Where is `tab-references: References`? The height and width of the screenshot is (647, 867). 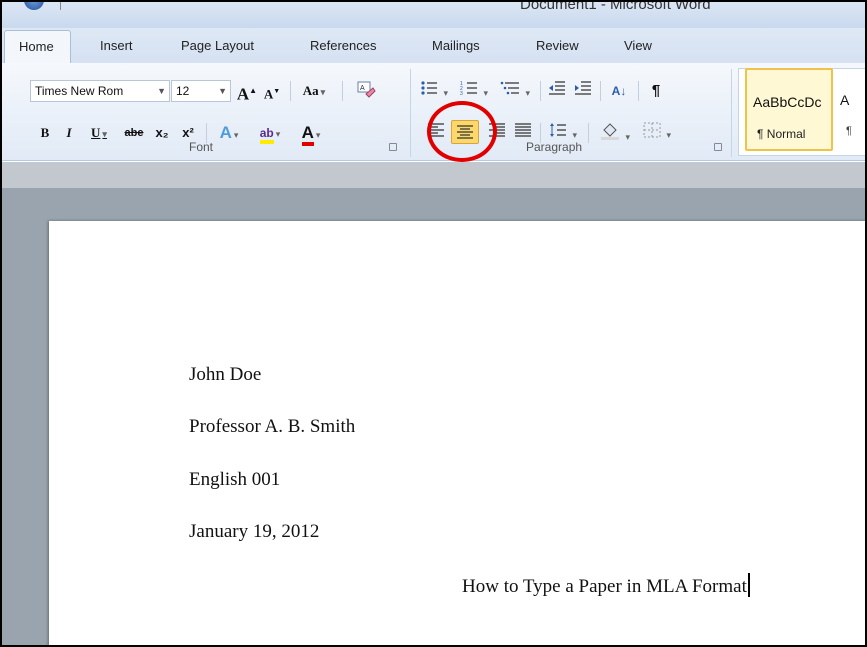
tab-references: References is located at coordinates (343, 45).